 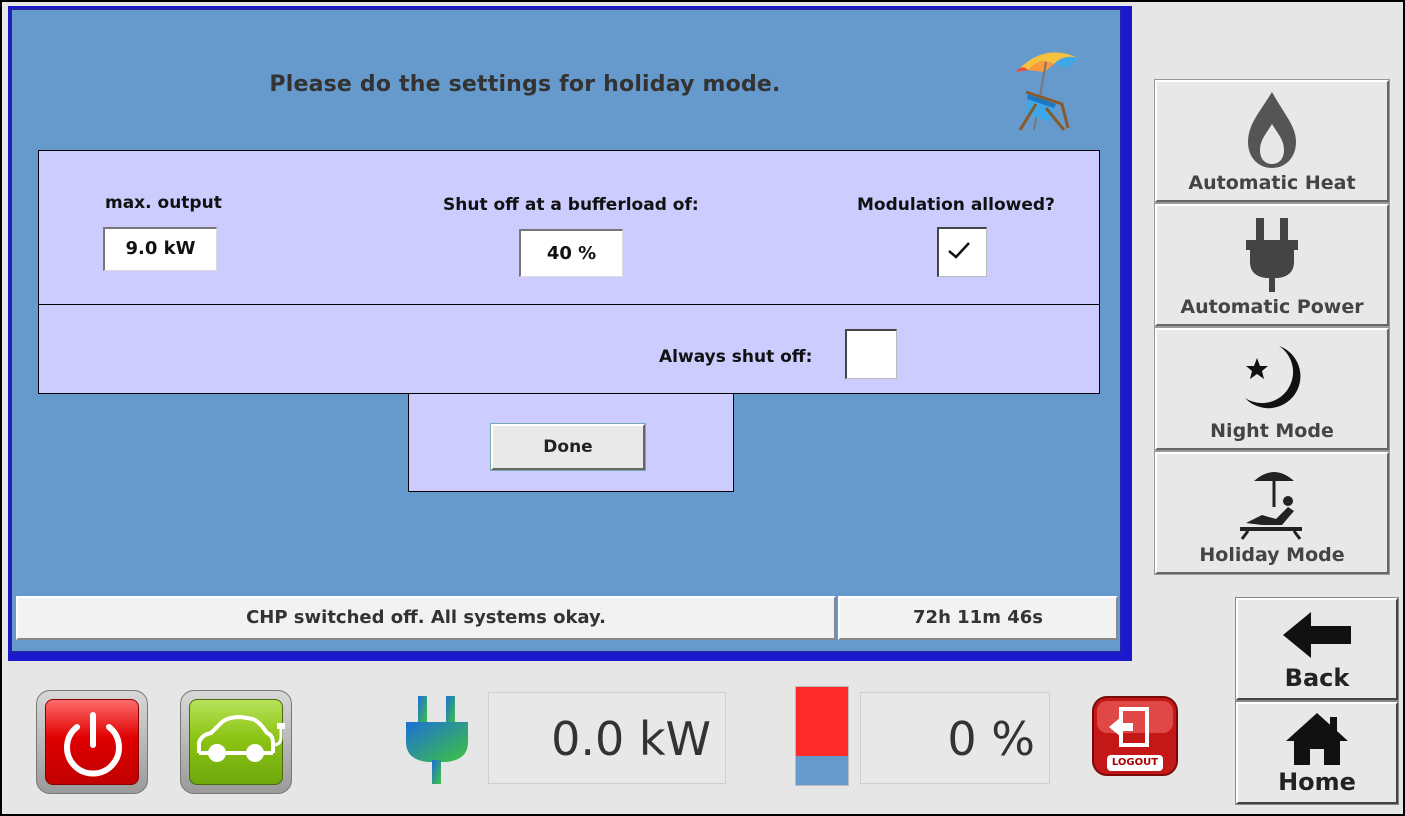 I want to click on done-panel: Done, so click(x=571, y=443).